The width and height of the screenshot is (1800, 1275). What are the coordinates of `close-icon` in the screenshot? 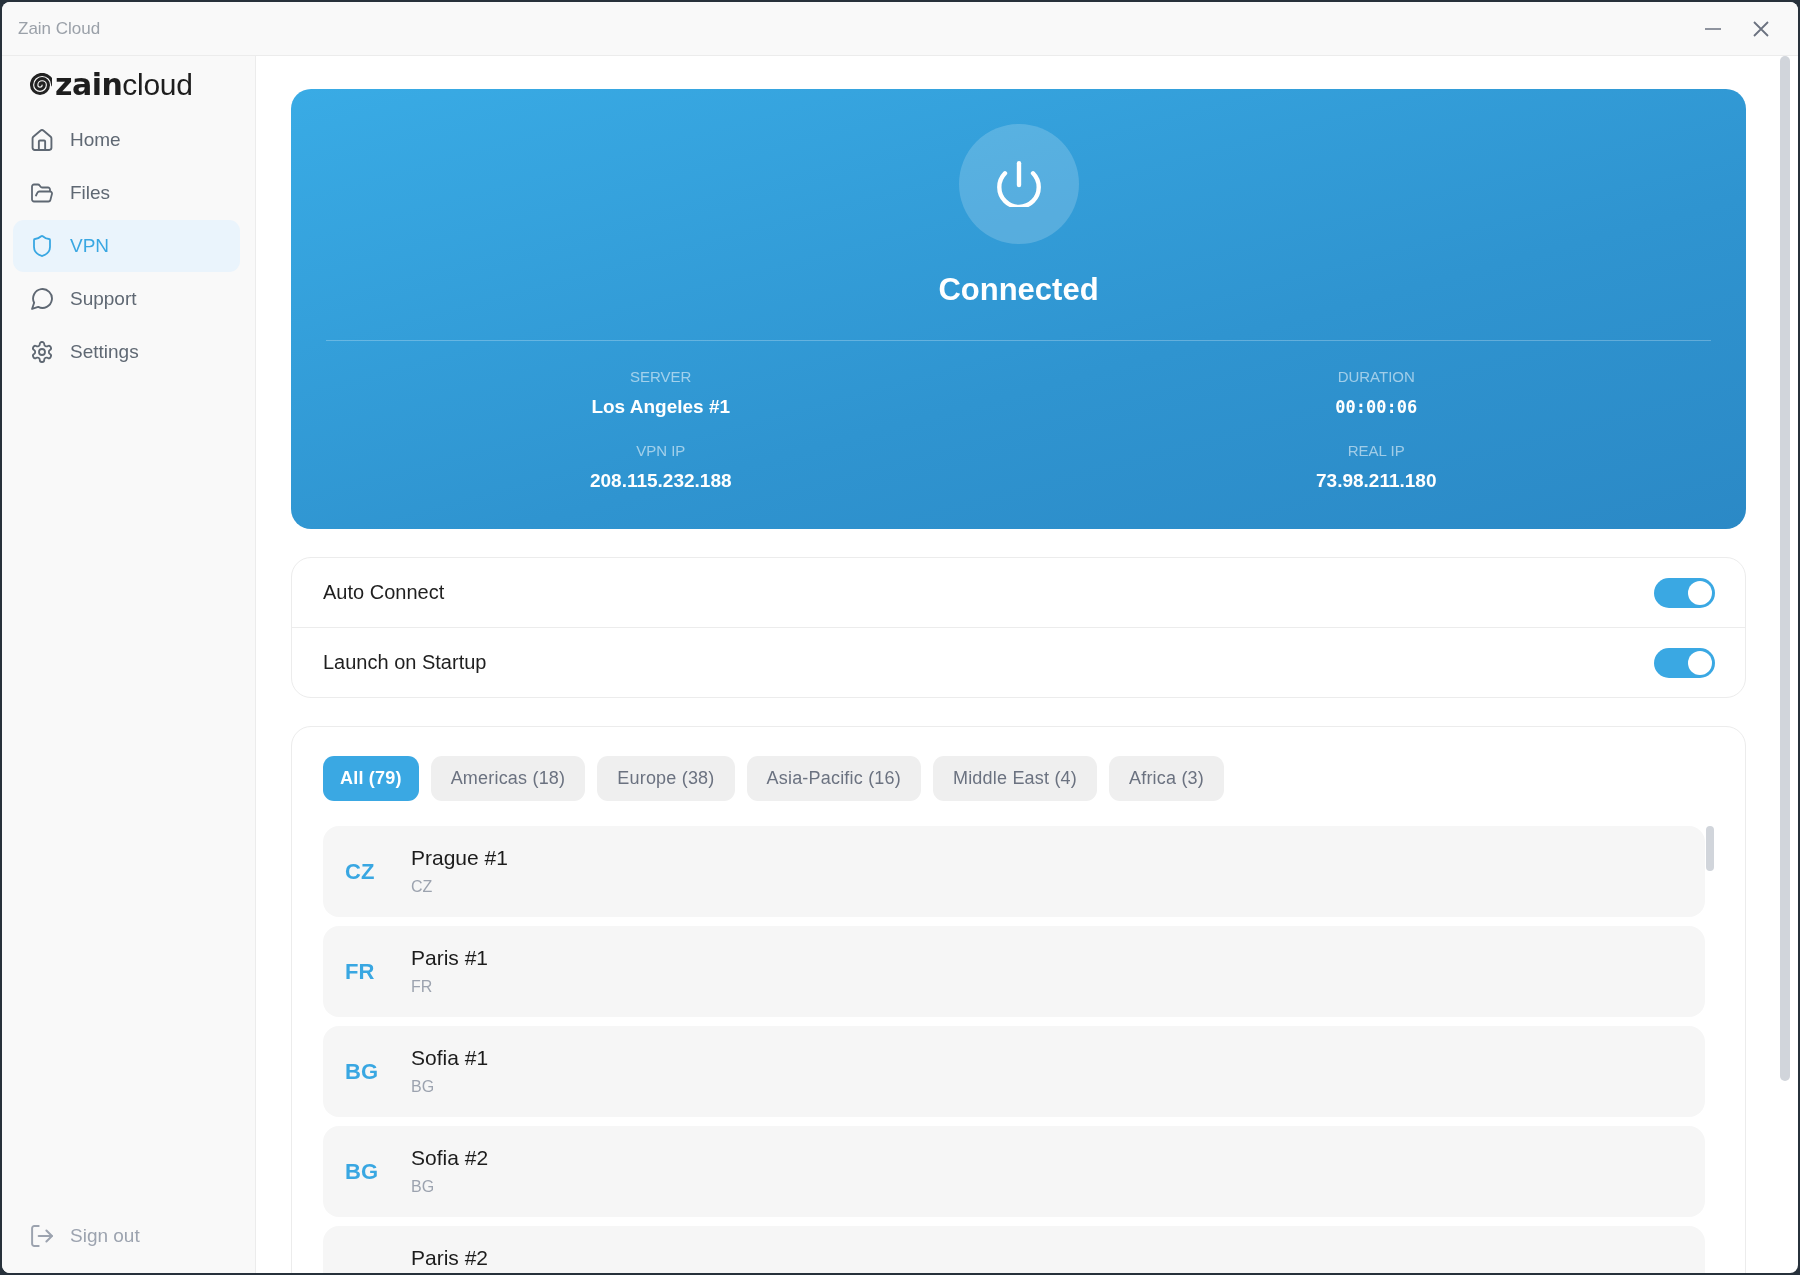 It's located at (1761, 28).